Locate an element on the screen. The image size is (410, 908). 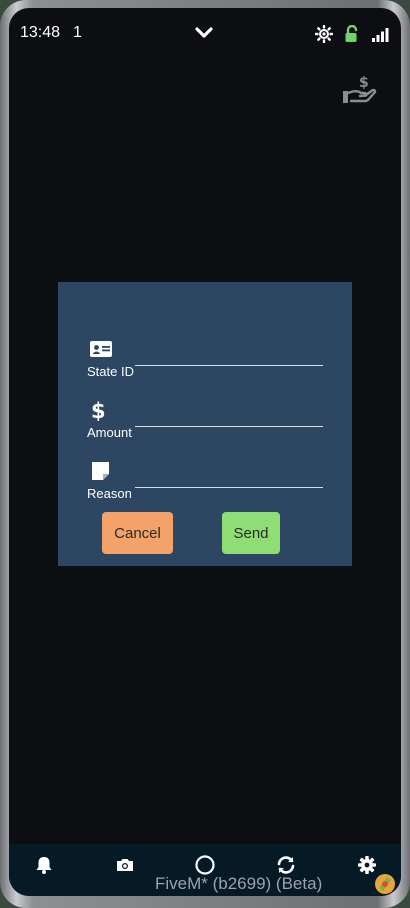
status-bar: 13:48 1 is located at coordinates (205, 33).